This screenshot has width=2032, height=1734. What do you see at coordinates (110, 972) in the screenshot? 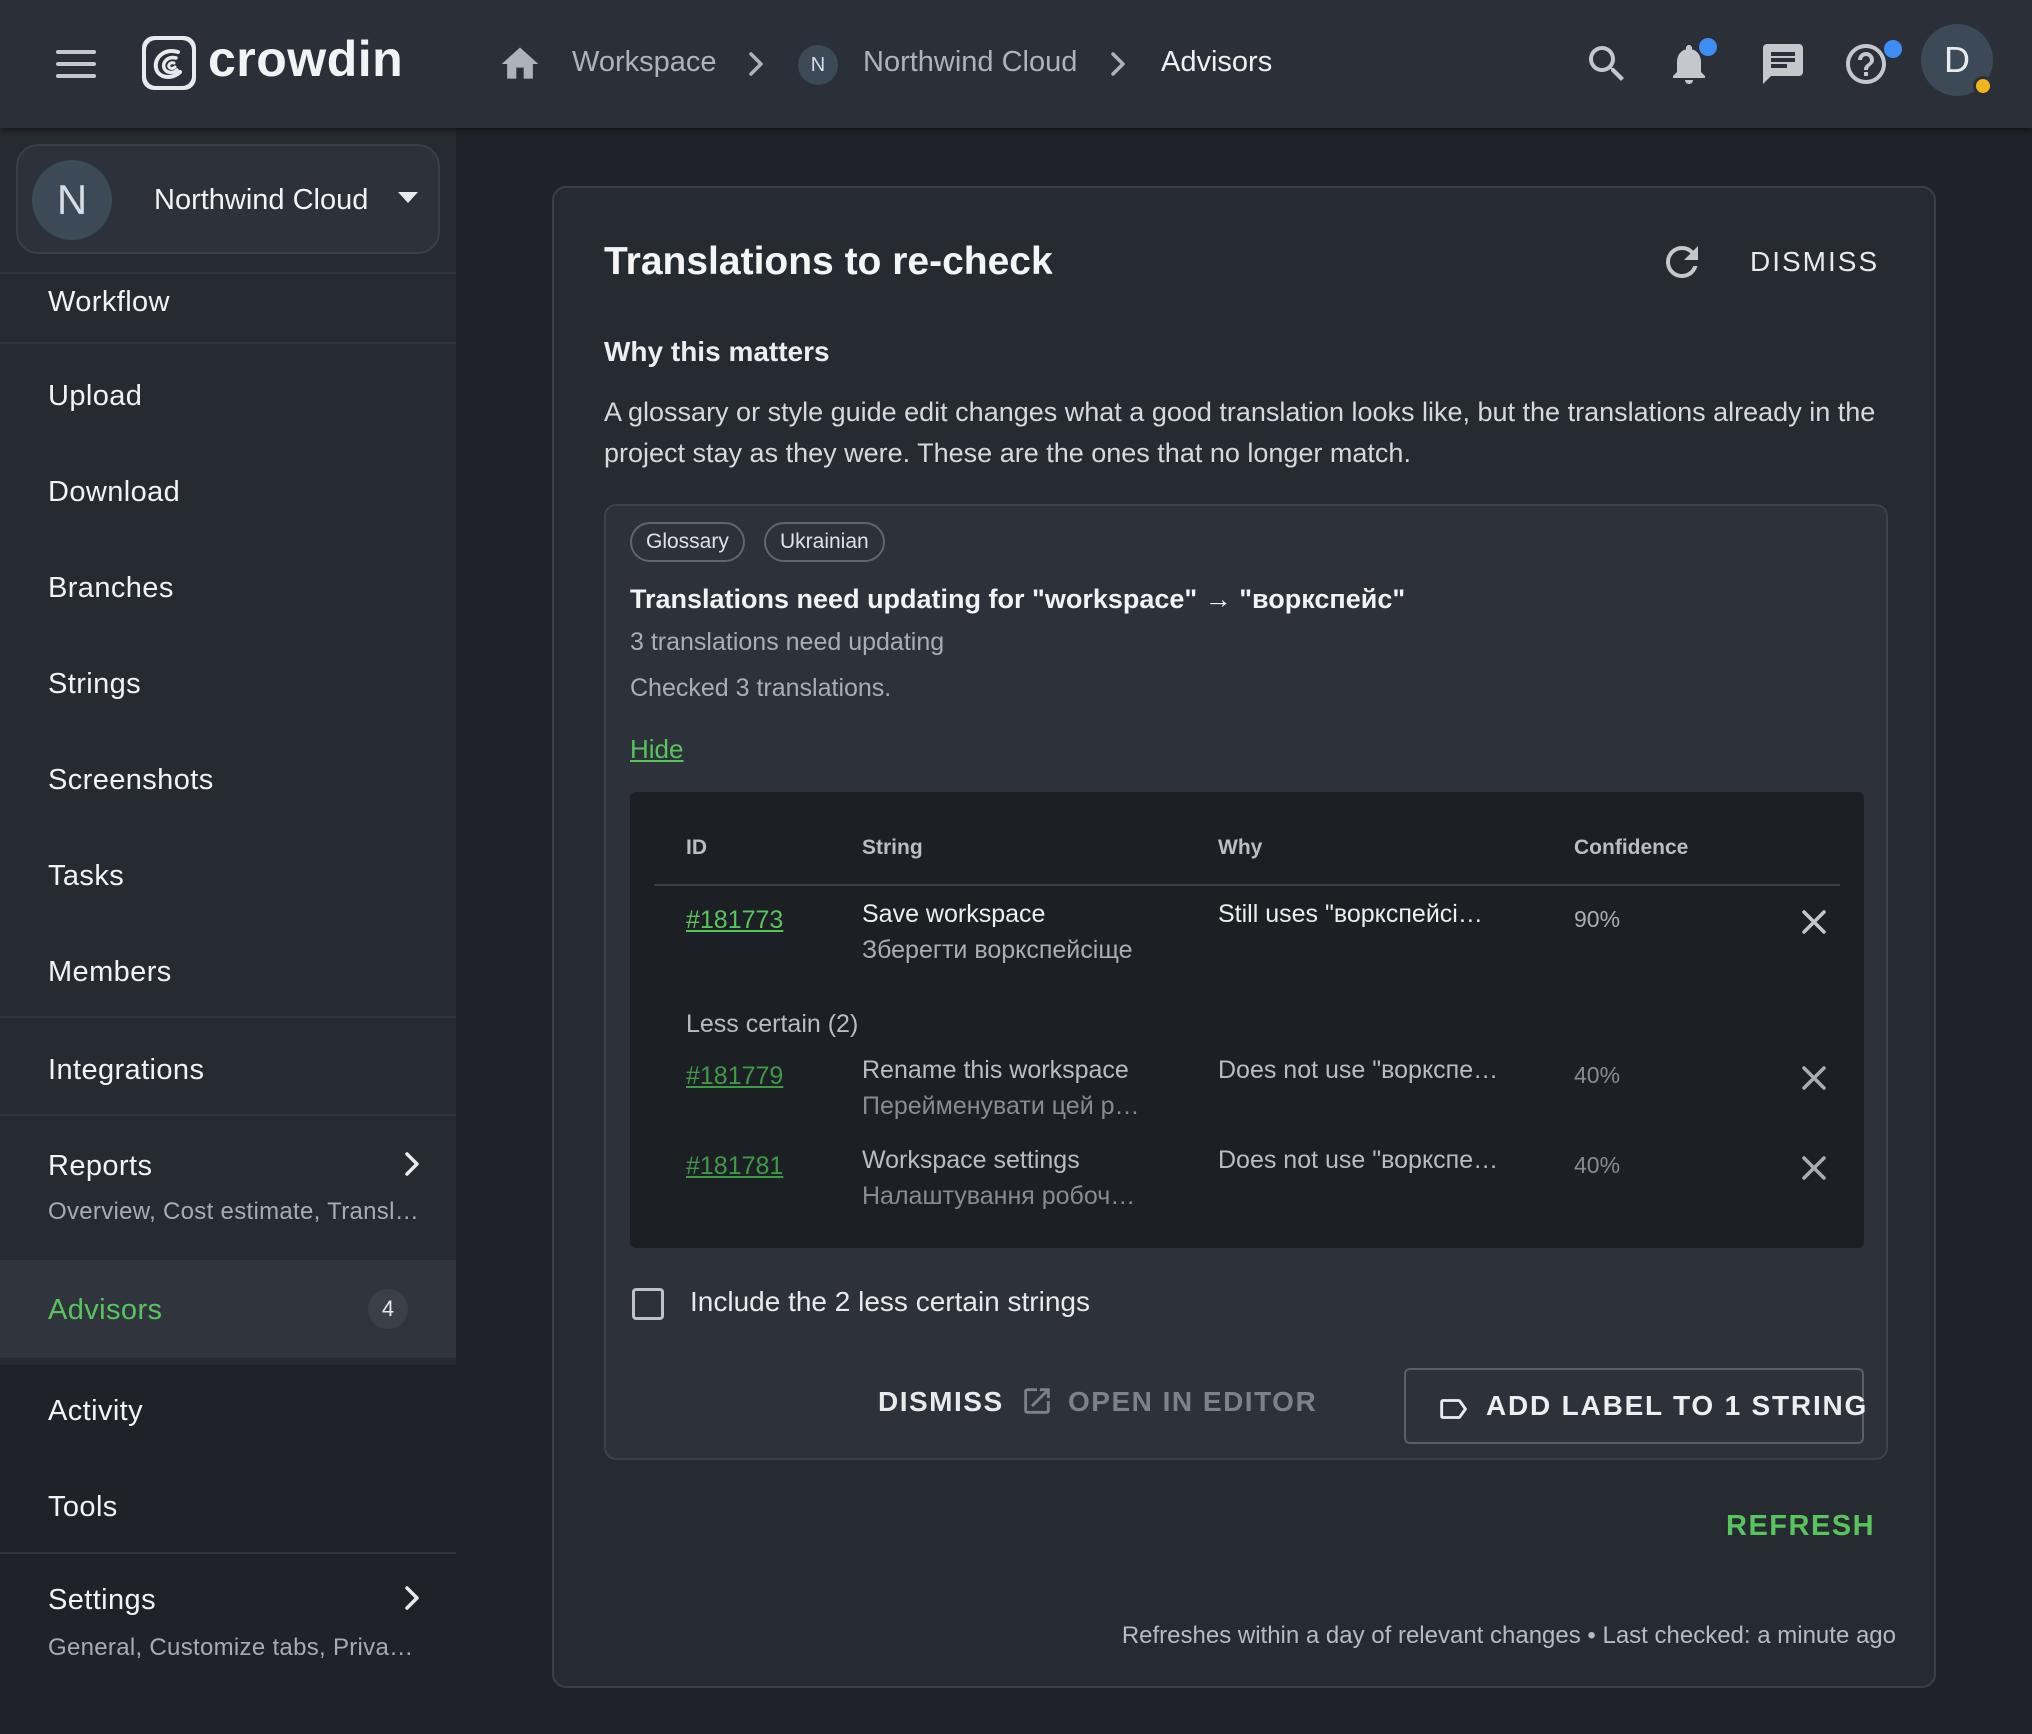
I see `sidebar-item-label: Members` at bounding box center [110, 972].